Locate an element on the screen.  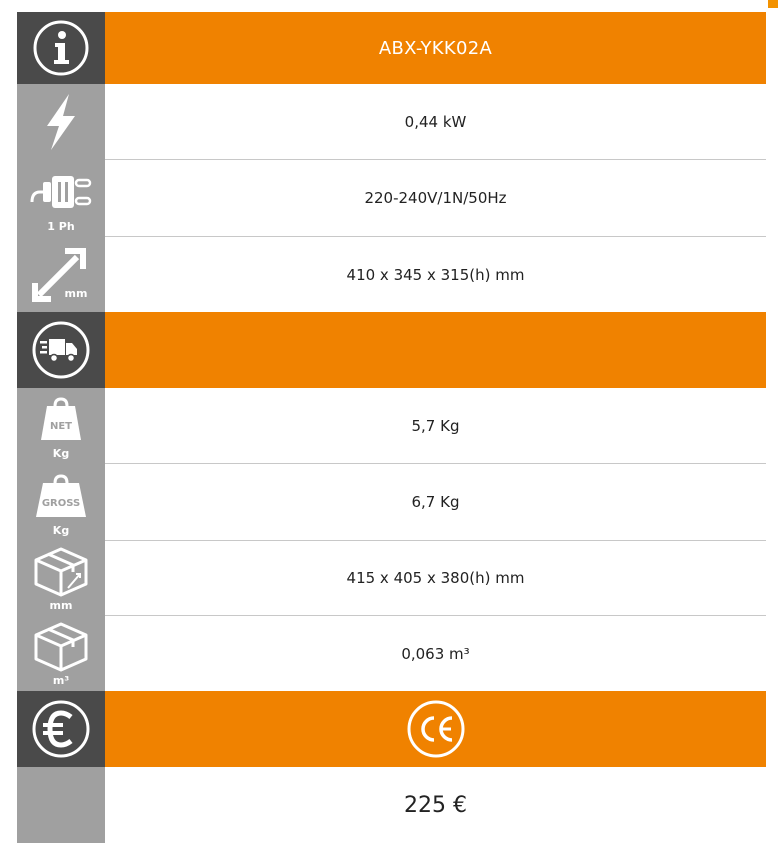
electrical-value: 220-240V/1N/50Hz is located at coordinates (435, 198).